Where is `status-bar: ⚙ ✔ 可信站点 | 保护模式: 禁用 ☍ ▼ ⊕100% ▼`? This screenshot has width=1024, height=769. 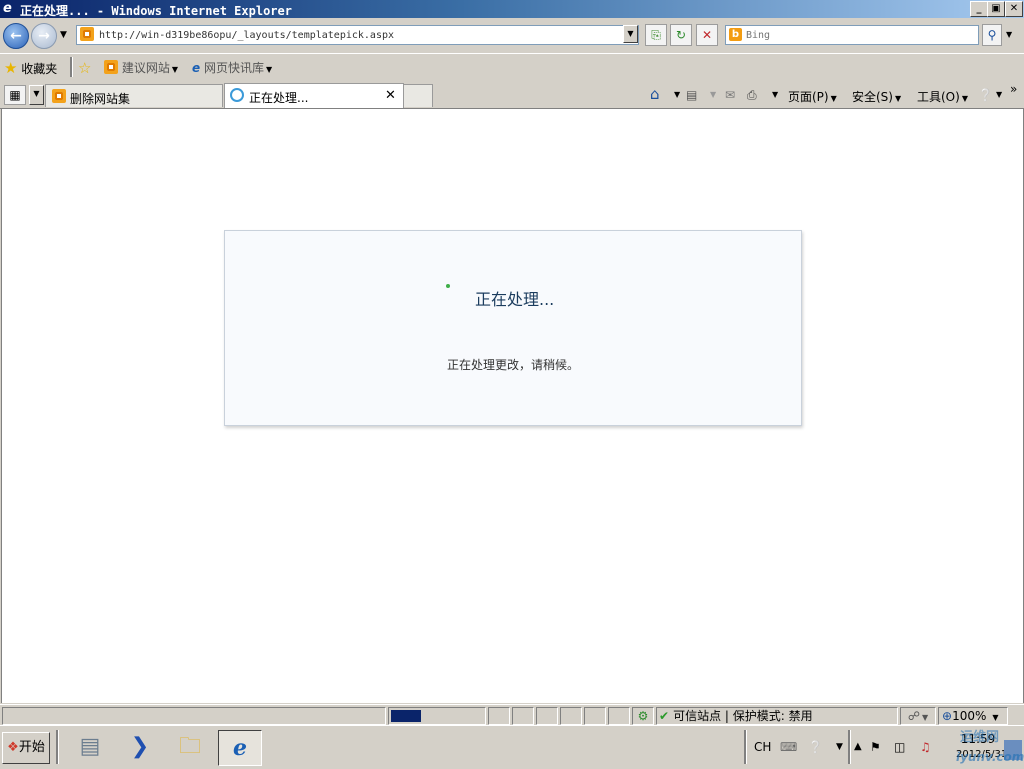 status-bar: ⚙ ✔ 可信站点 | 保护模式: 禁用 ☍ ▼ ⊕100% ▼ is located at coordinates (512, 714).